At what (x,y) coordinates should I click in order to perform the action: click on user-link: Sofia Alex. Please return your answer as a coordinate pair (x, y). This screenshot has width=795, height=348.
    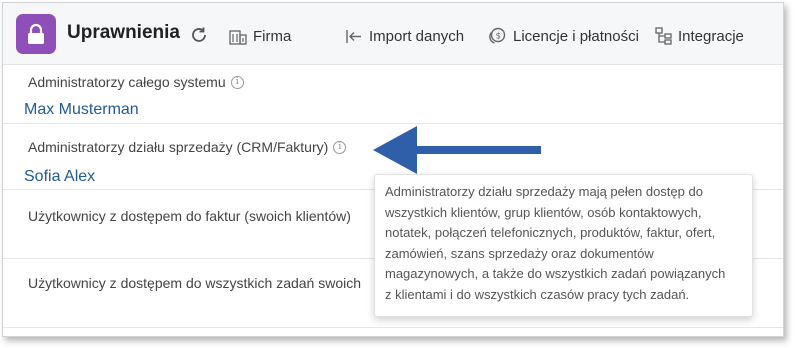
    Looking at the image, I should click on (59, 177).